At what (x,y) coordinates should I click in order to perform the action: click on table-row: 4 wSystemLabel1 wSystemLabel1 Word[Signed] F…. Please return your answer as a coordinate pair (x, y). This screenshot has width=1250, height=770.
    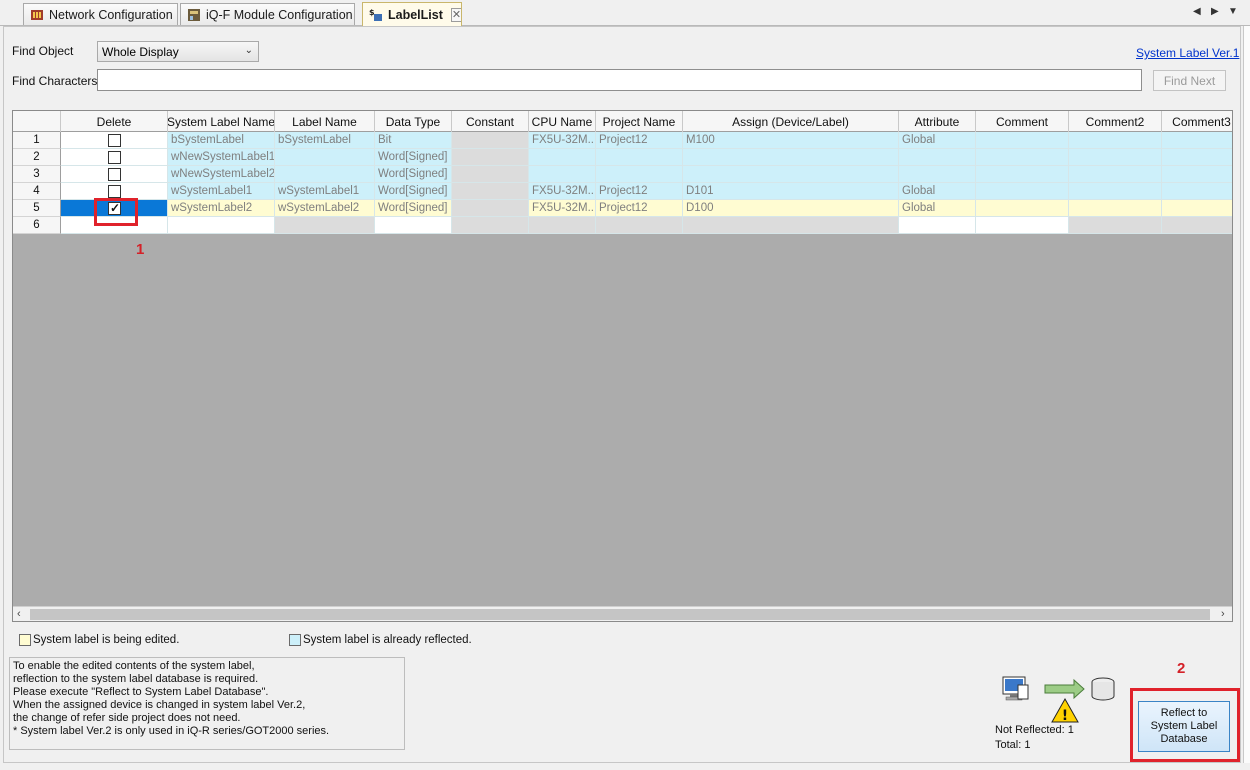
    Looking at the image, I should click on (622, 191).